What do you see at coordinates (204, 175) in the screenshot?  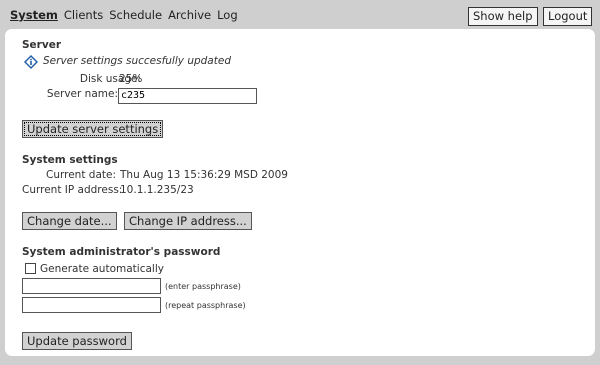 I see `current-date-value: Thu Aug 13 15:36:29 MSD 2009` at bounding box center [204, 175].